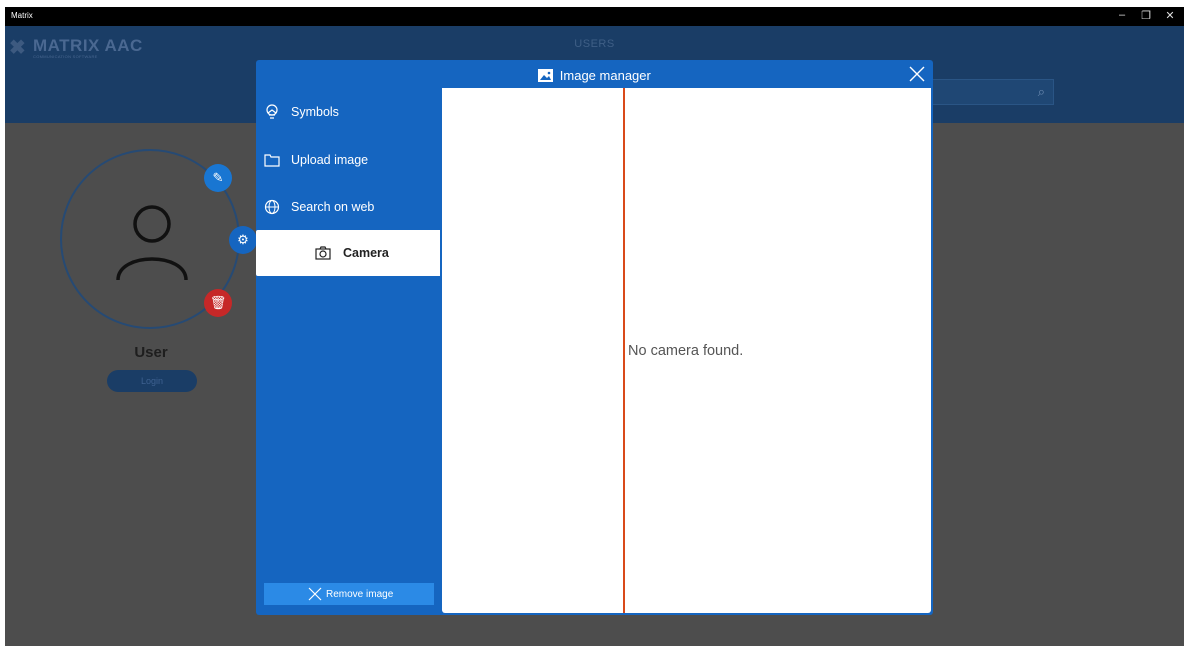 This screenshot has width=1184, height=646. What do you see at coordinates (1170, 15) in the screenshot?
I see `close-window-button: ✕` at bounding box center [1170, 15].